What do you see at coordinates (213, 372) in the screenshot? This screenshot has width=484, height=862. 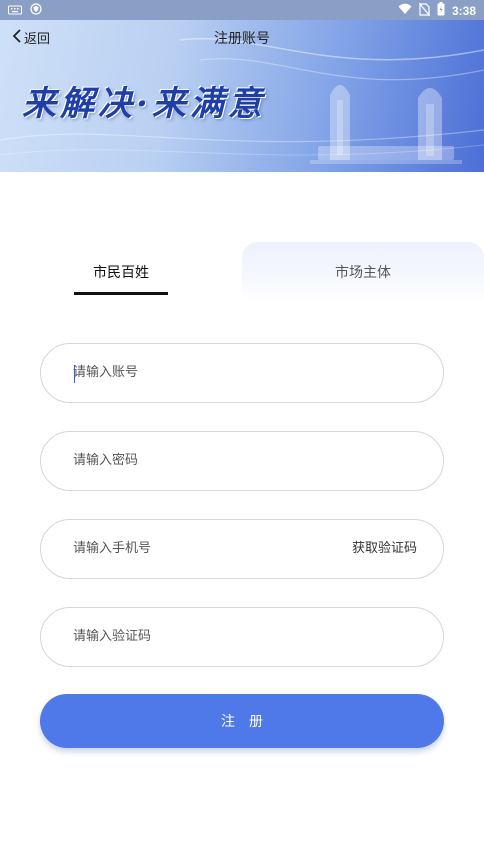 I see `account-input` at bounding box center [213, 372].